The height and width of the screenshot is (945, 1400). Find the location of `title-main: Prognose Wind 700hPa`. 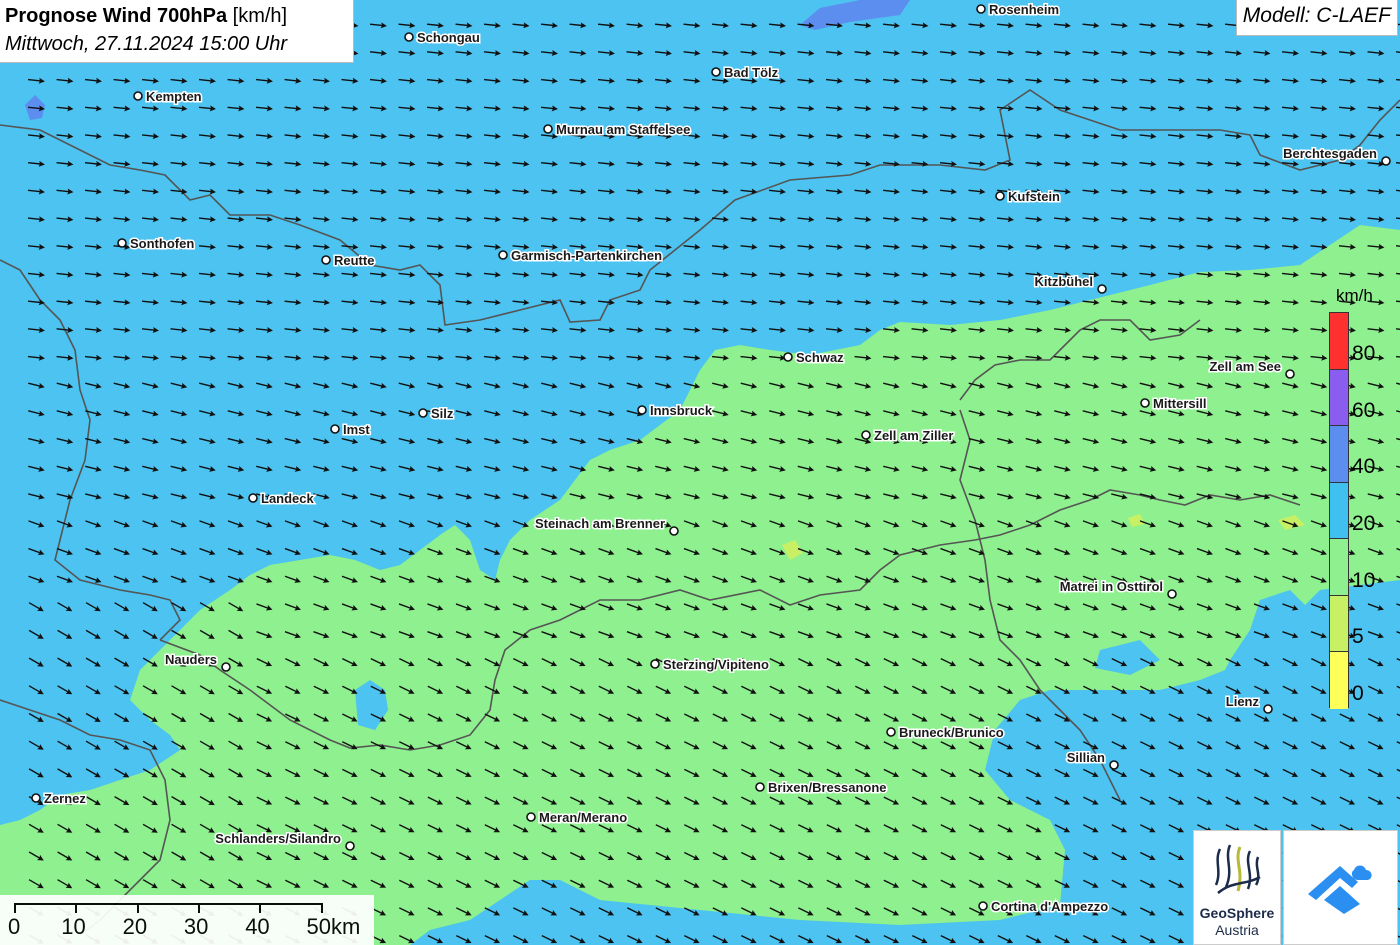

title-main: Prognose Wind 700hPa is located at coordinates (116, 16).